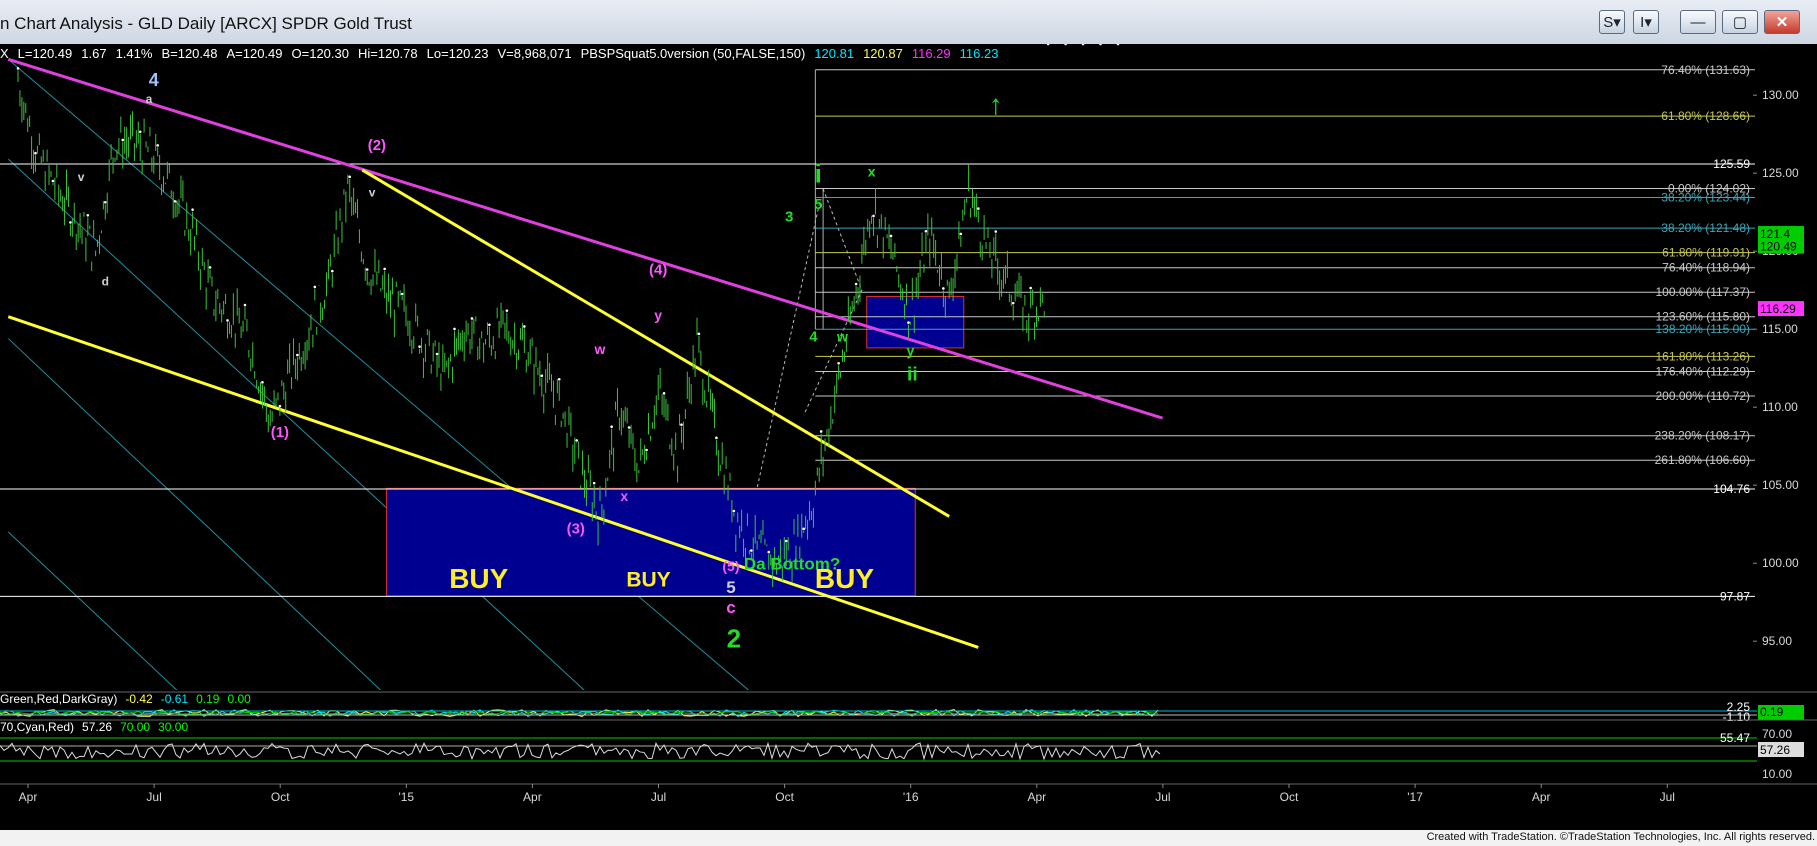 This screenshot has height=846, width=1817. Describe the element at coordinates (93, 53) in the screenshot. I see `header-readout-2: 1.67` at that location.